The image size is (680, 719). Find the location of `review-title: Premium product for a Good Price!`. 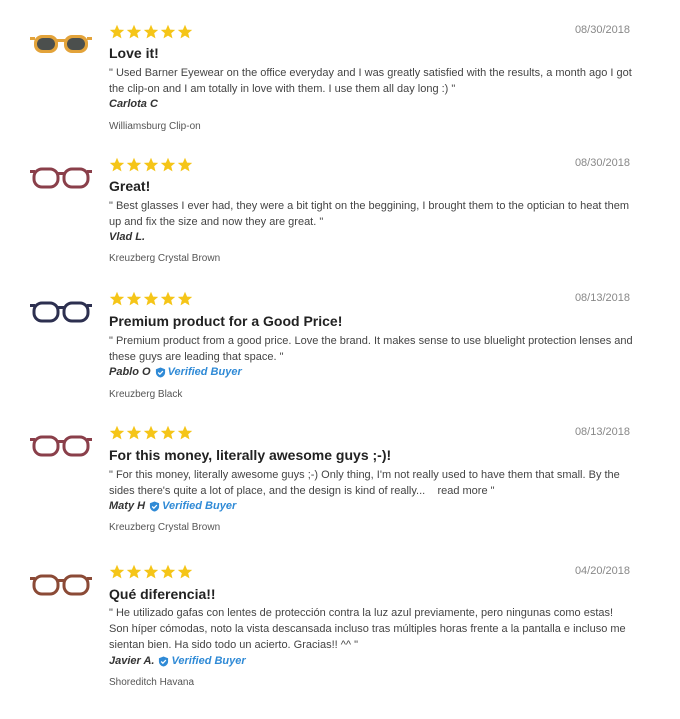

review-title: Premium product for a Good Price! is located at coordinates (226, 321).